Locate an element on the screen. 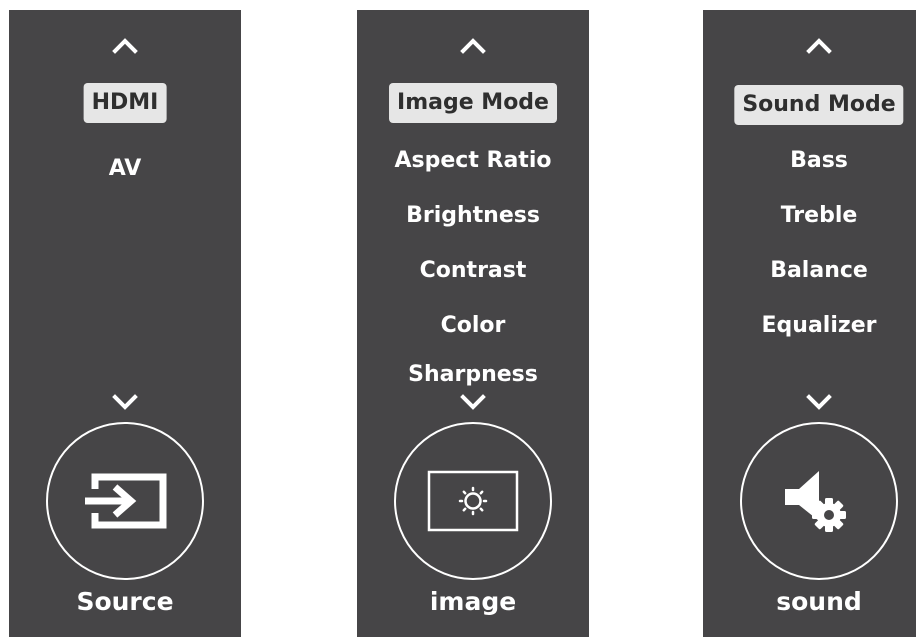 The image size is (916, 637). sound-item-sound-mode: Sound Mode is located at coordinates (819, 105).